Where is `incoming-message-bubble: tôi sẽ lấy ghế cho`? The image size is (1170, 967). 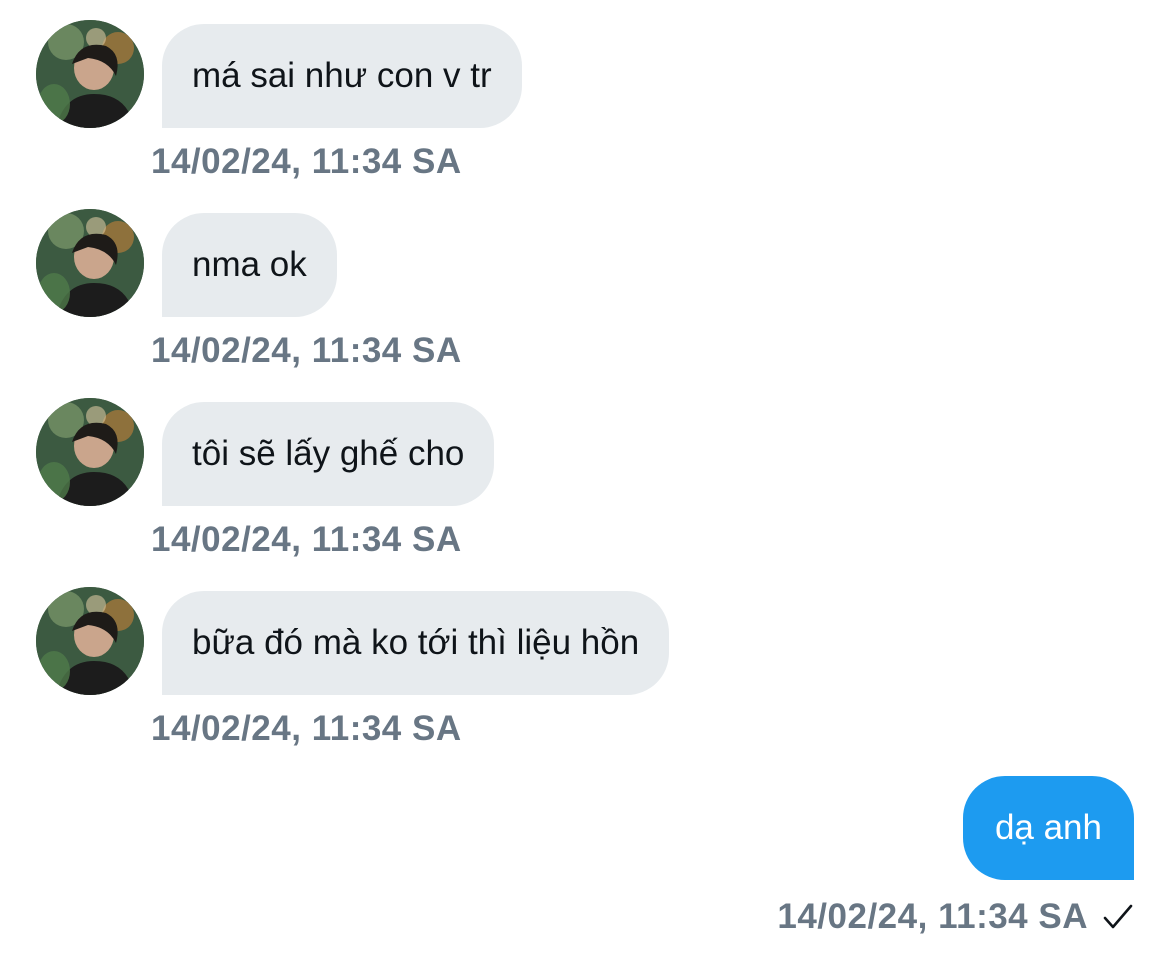
incoming-message-bubble: tôi sẽ lấy ghế cho is located at coordinates (328, 454).